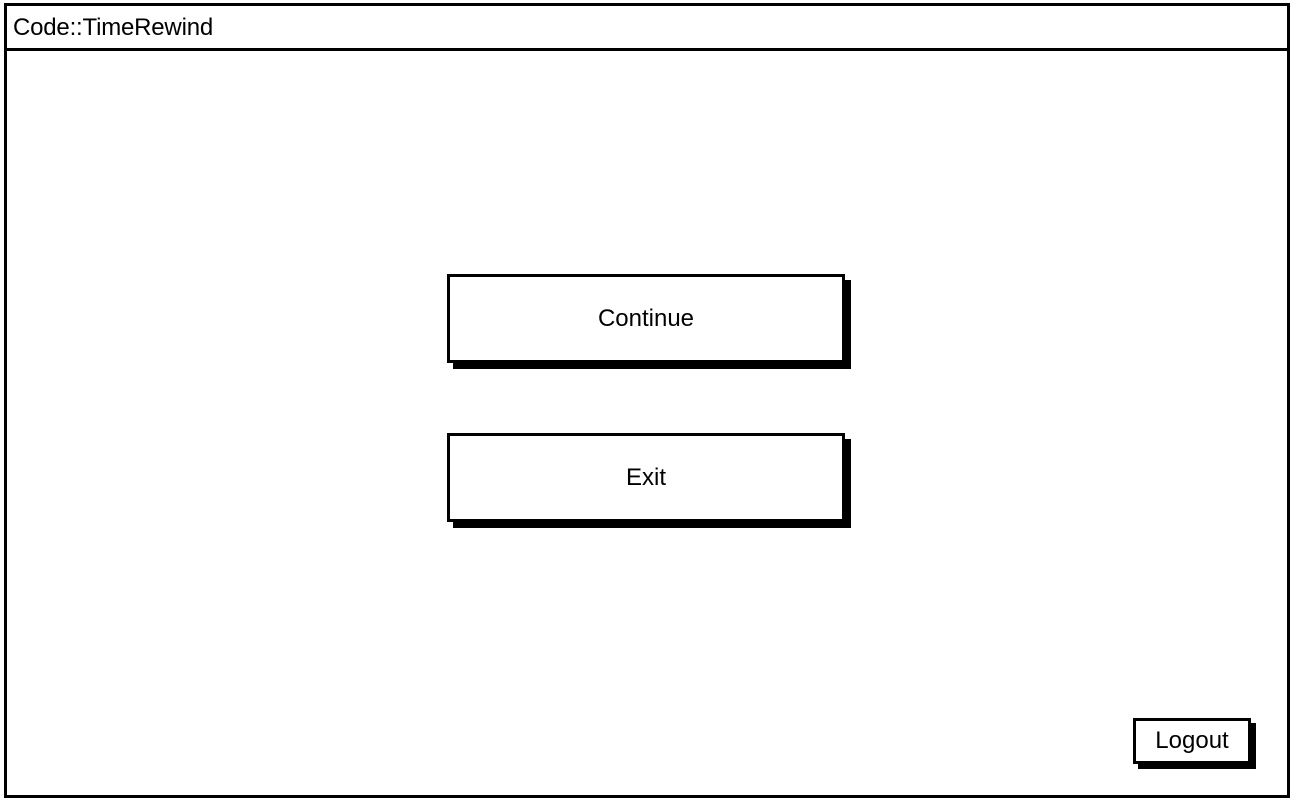 This screenshot has height=800, width=1292. I want to click on window-title: Code::TimeRewind, so click(113, 27).